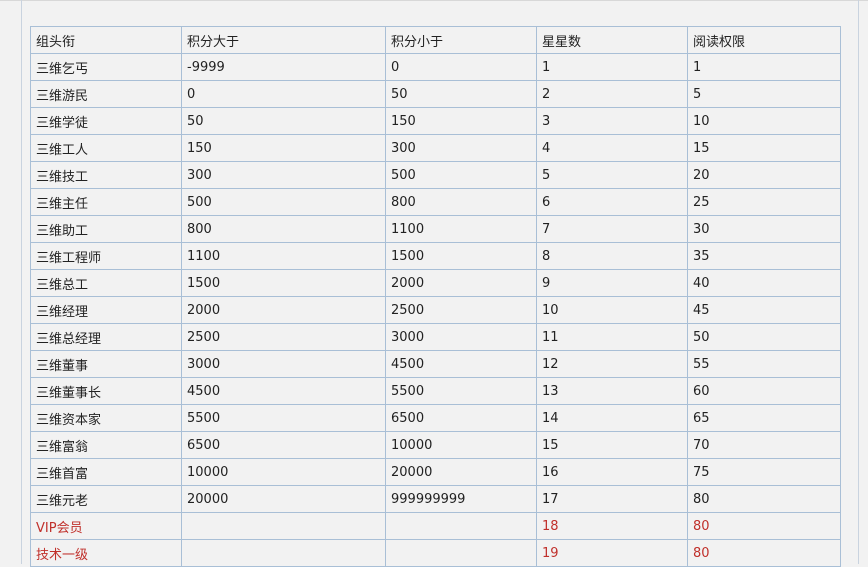 This screenshot has height=567, width=868. Describe the element at coordinates (612, 229) in the screenshot. I see `cell-stars: 7` at that location.